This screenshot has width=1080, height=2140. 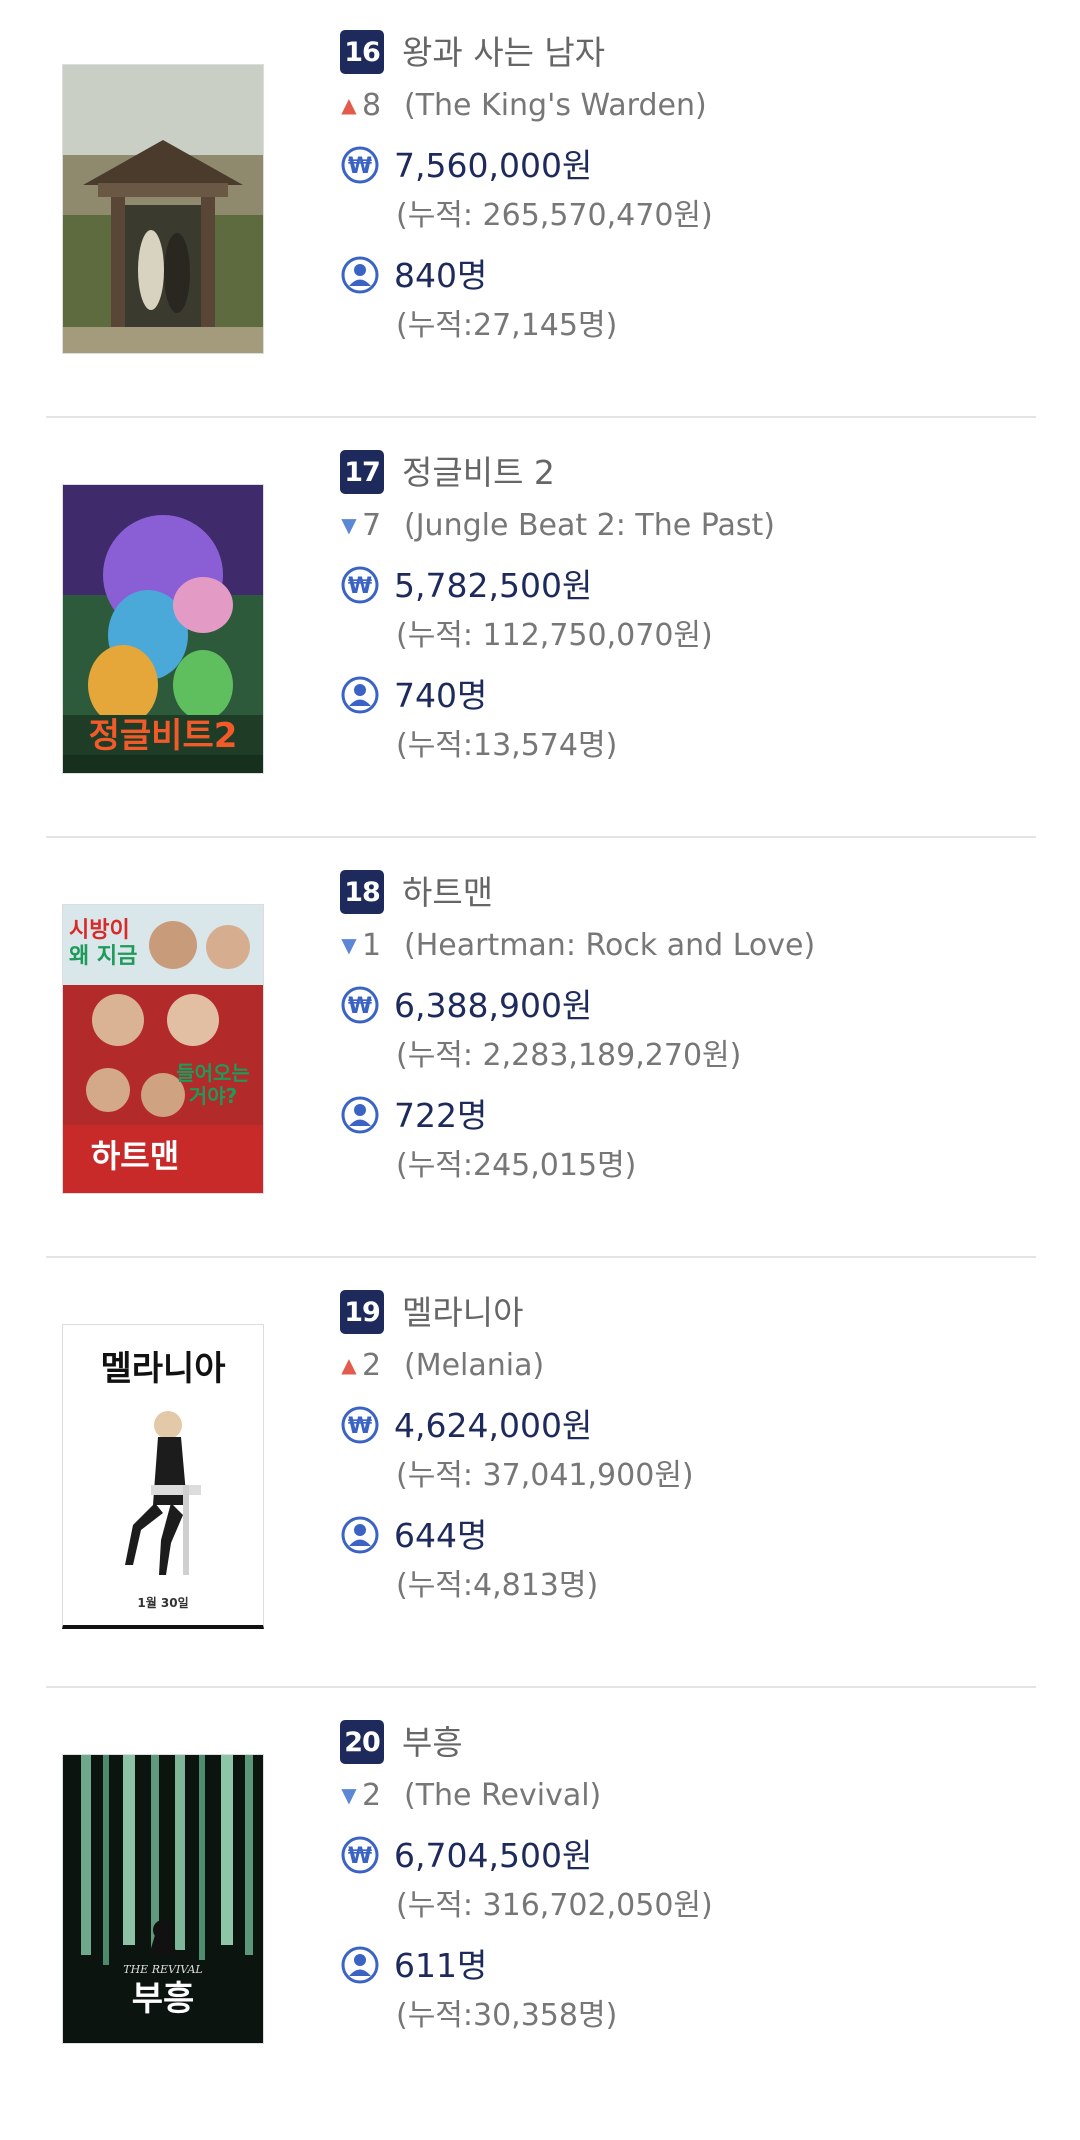 I want to click on svg-text: 1월 30일, so click(x=162, y=1602).